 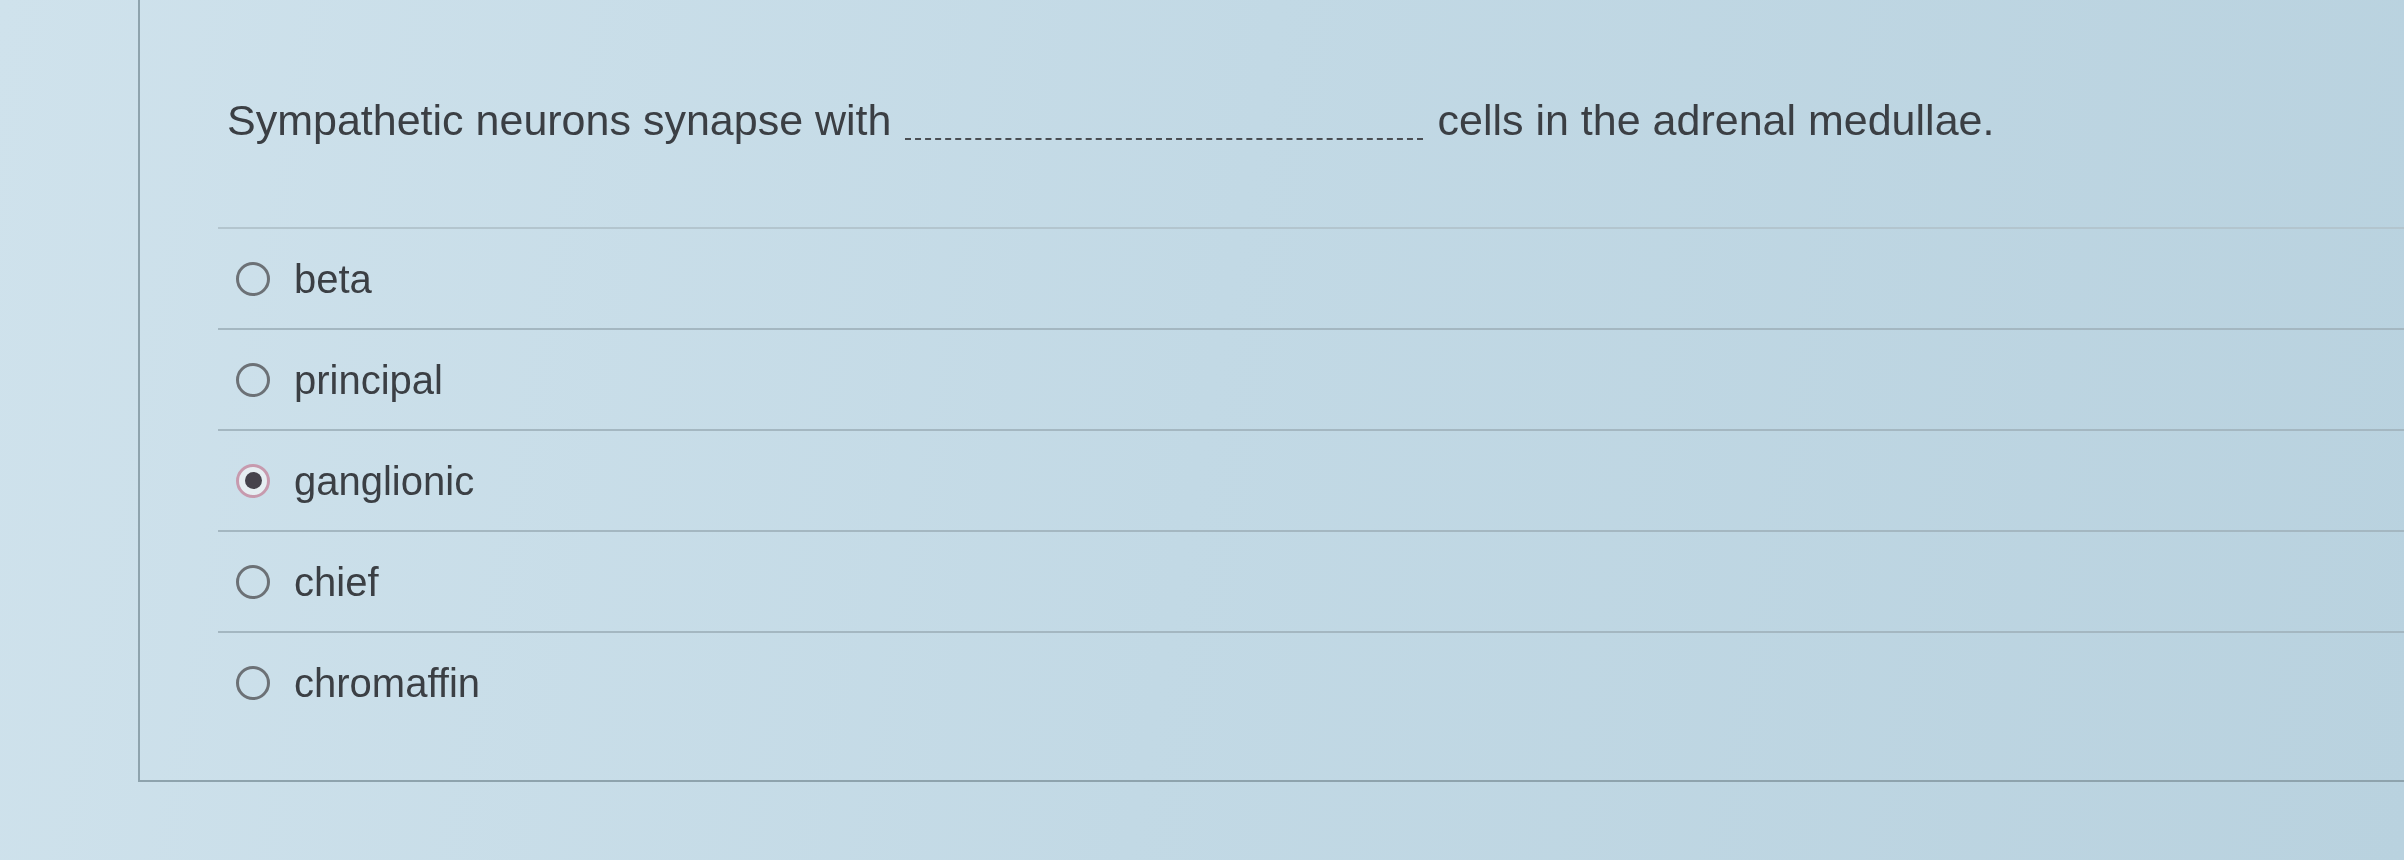 What do you see at coordinates (384, 480) in the screenshot?
I see `option-label: ganglionic` at bounding box center [384, 480].